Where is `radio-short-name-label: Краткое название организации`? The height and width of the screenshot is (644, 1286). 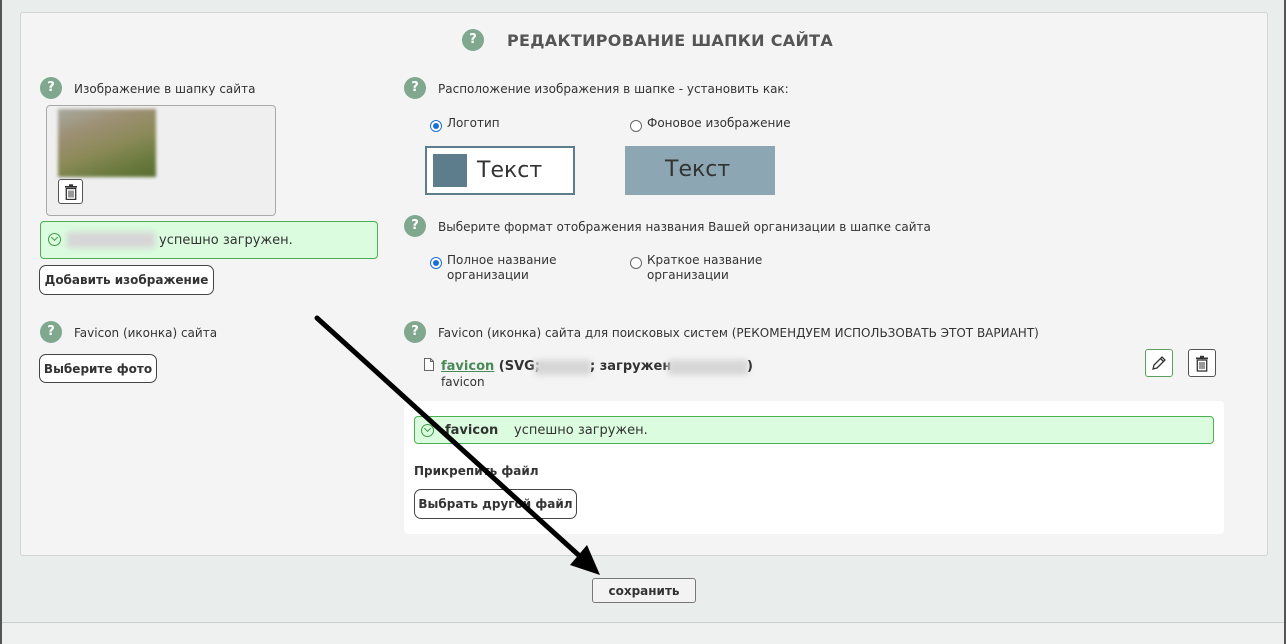 radio-short-name-label: Краткое название организации is located at coordinates (705, 267).